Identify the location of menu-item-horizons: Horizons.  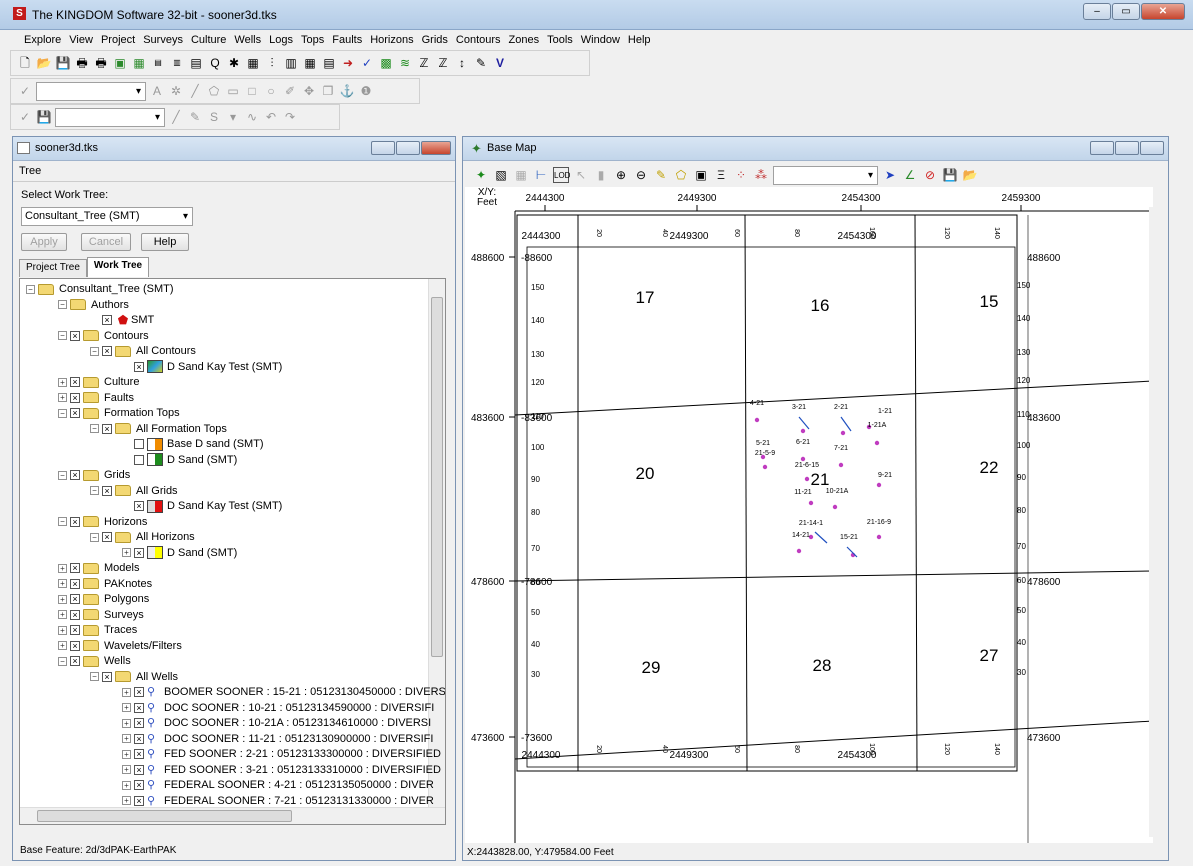
(391, 40).